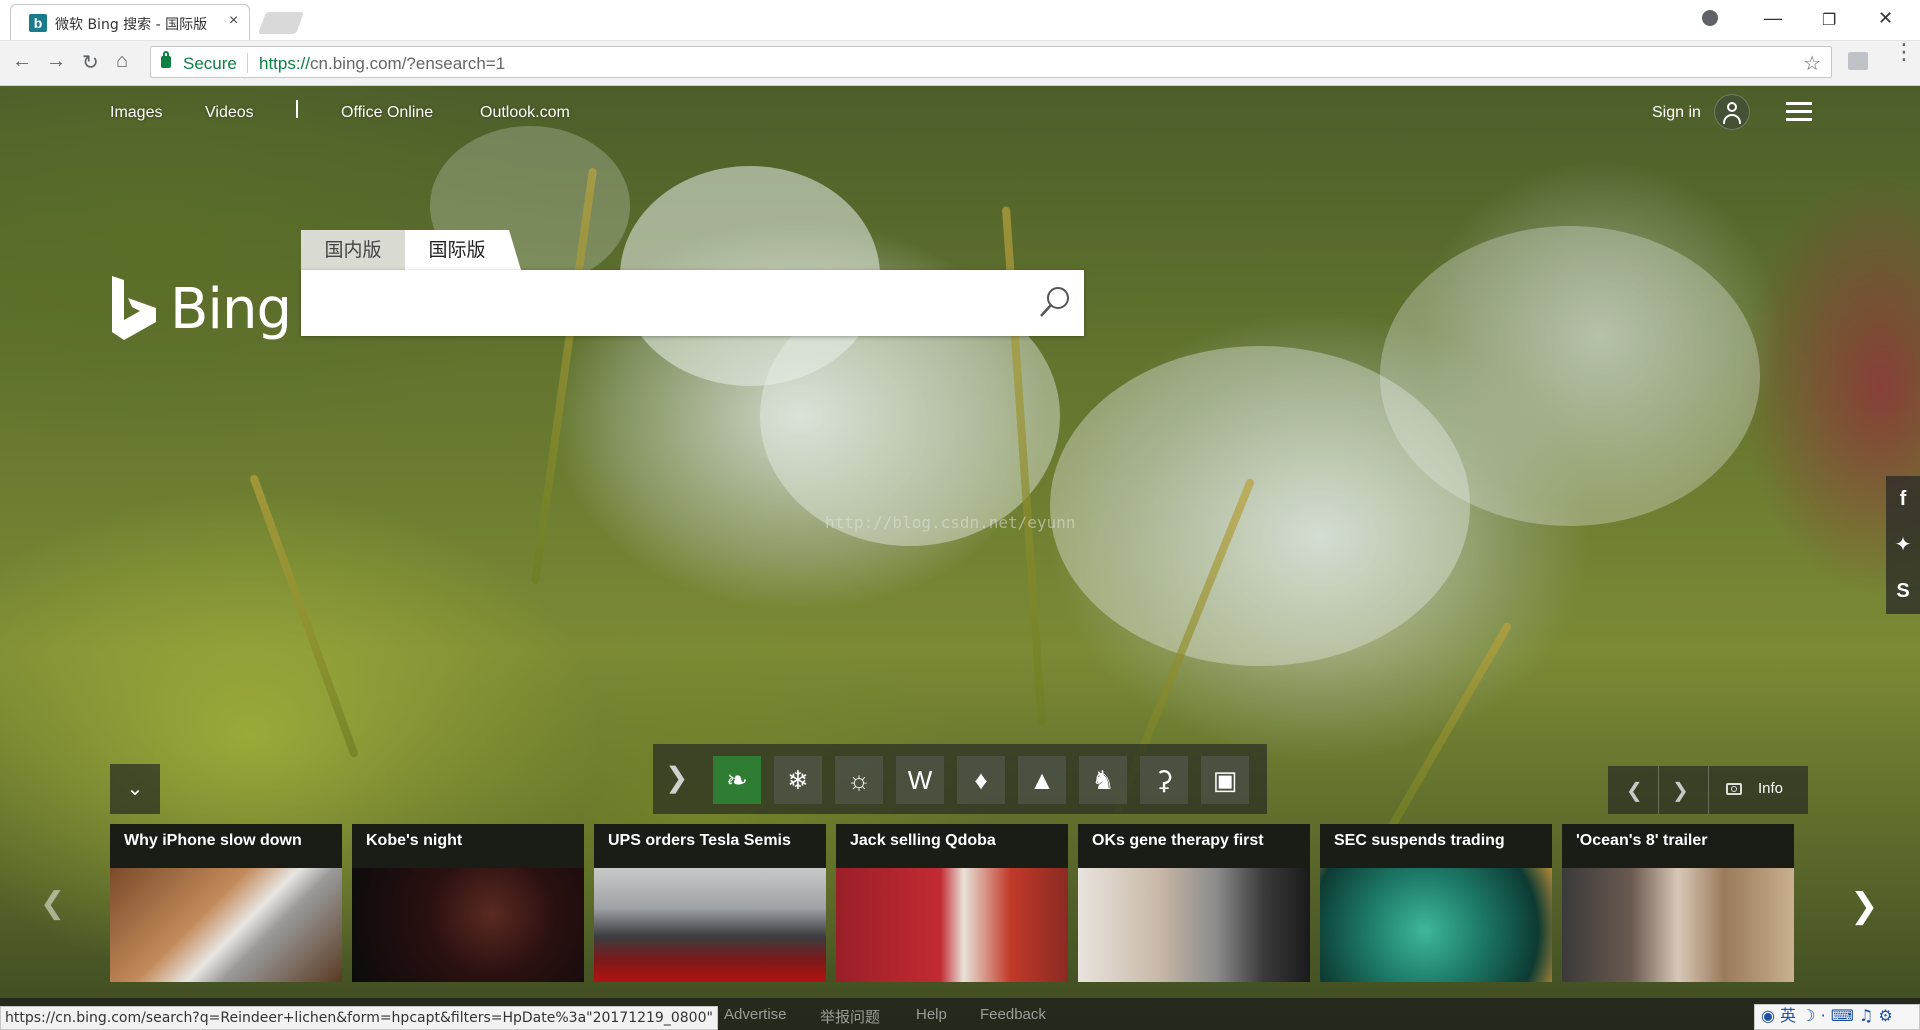 The height and width of the screenshot is (1030, 1920). What do you see at coordinates (676, 778) in the screenshot?
I see `toolbar-next-arrow-icon: ❯` at bounding box center [676, 778].